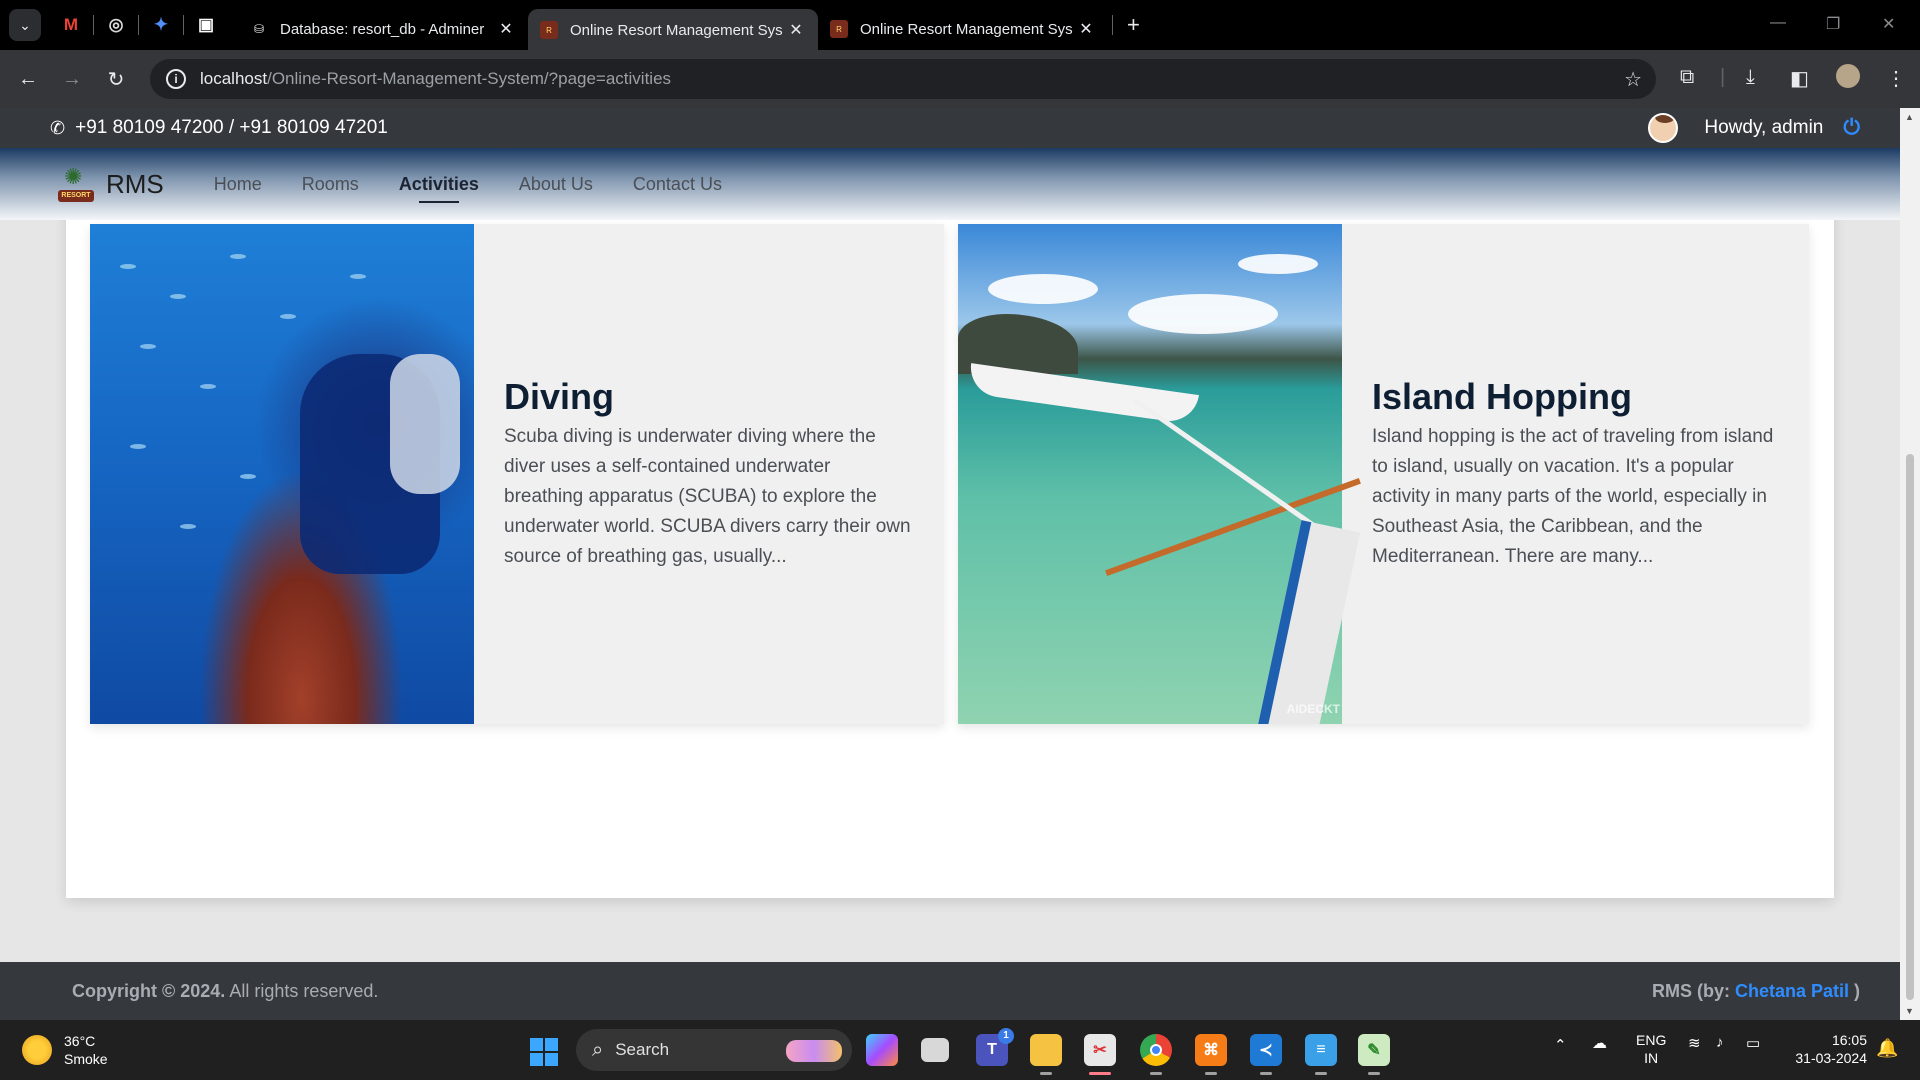  I want to click on url-host: localhost, so click(234, 78).